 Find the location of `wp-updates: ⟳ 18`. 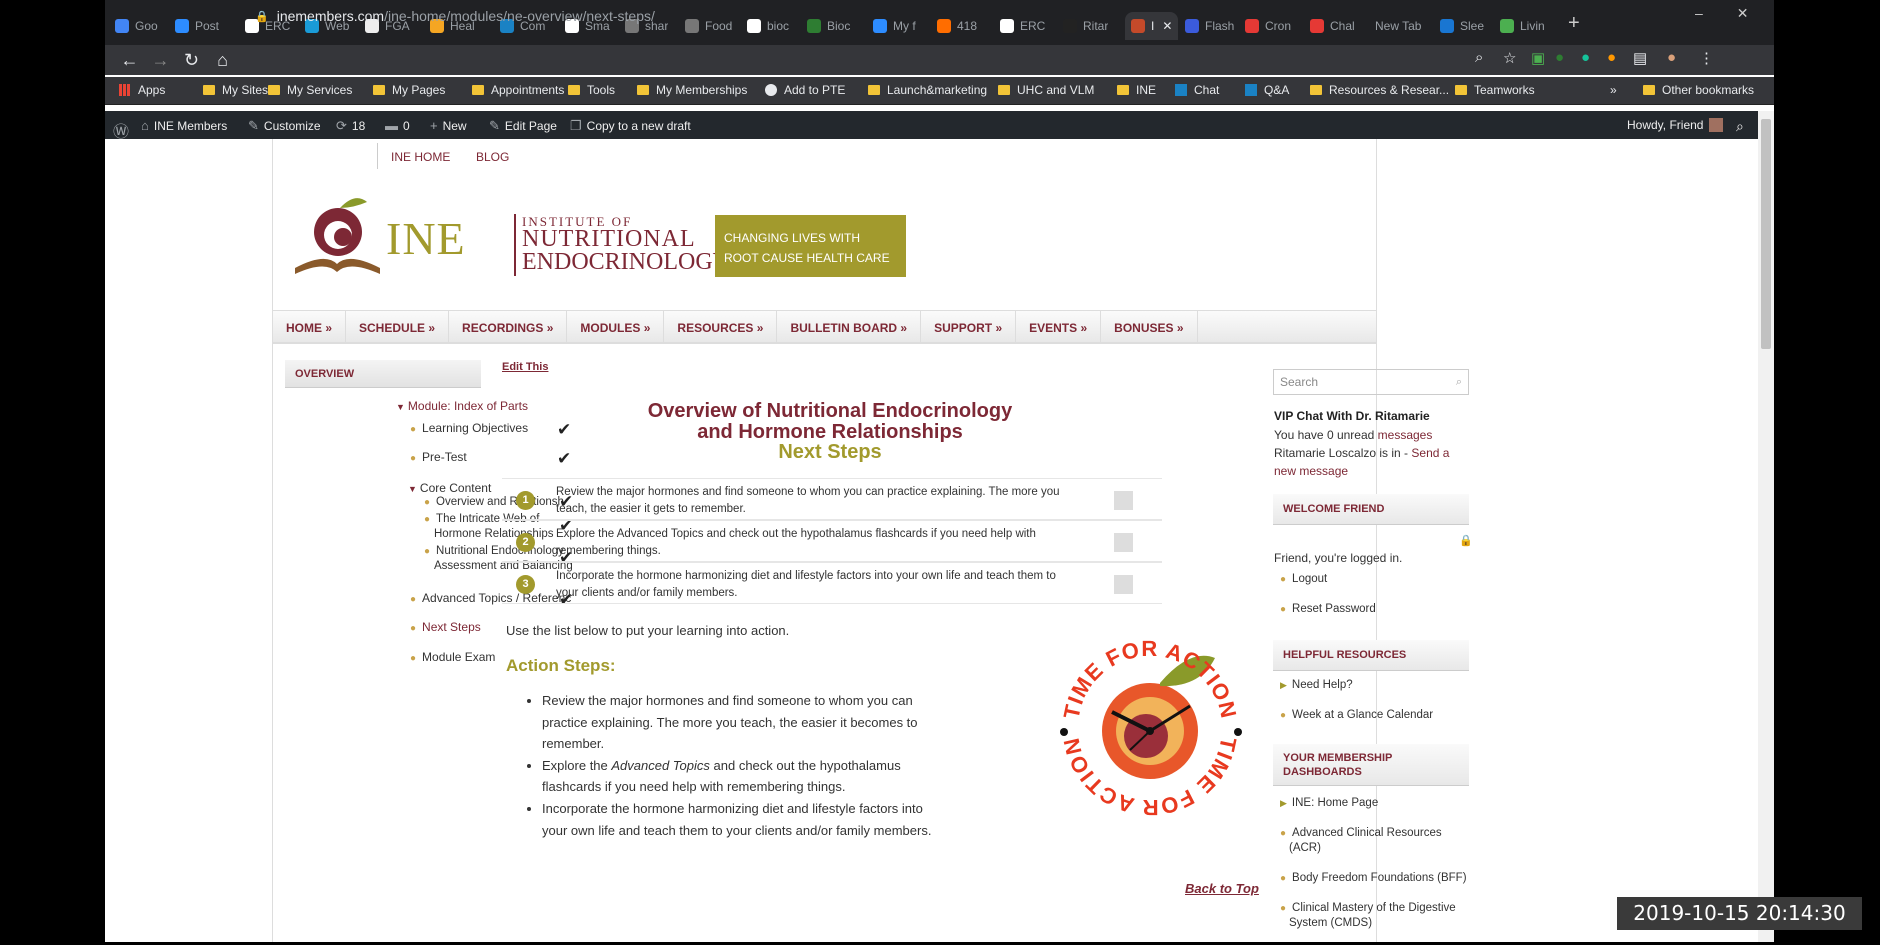

wp-updates: ⟳ 18 is located at coordinates (350, 126).